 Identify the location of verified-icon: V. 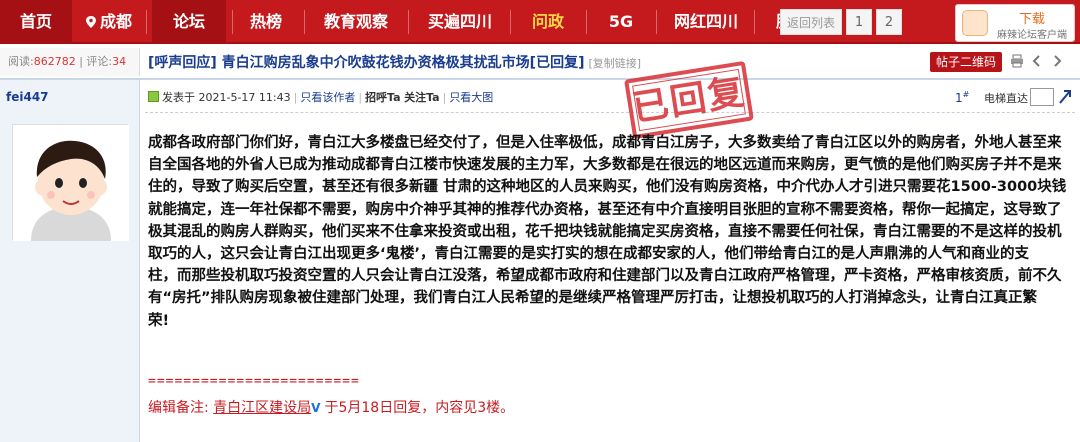
(316, 408).